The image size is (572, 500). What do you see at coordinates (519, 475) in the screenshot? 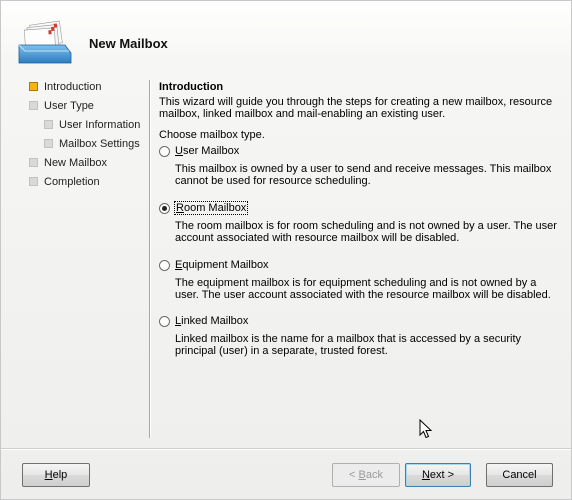
I see `cancel-button: Cancel` at bounding box center [519, 475].